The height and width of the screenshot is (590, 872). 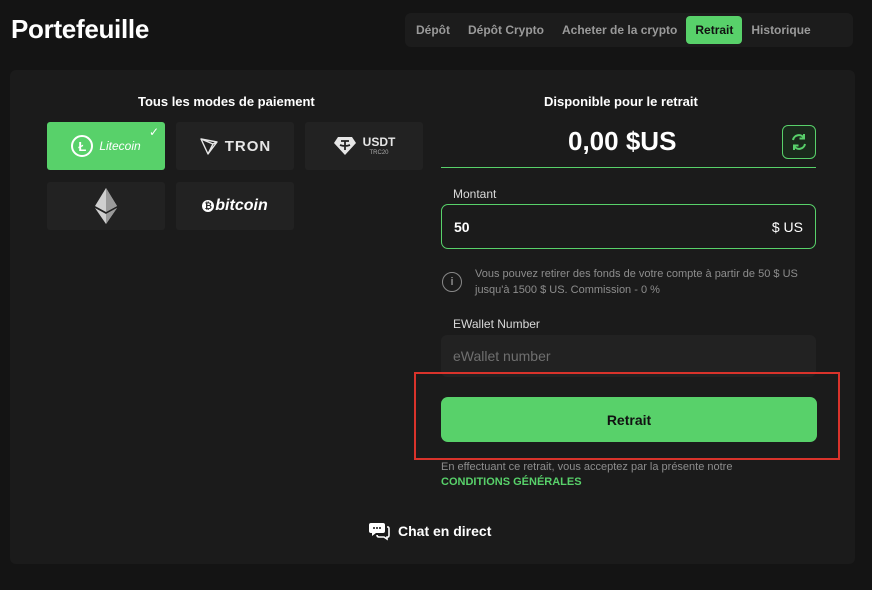 I want to click on bitcoin-icon: ₿, so click(x=208, y=206).